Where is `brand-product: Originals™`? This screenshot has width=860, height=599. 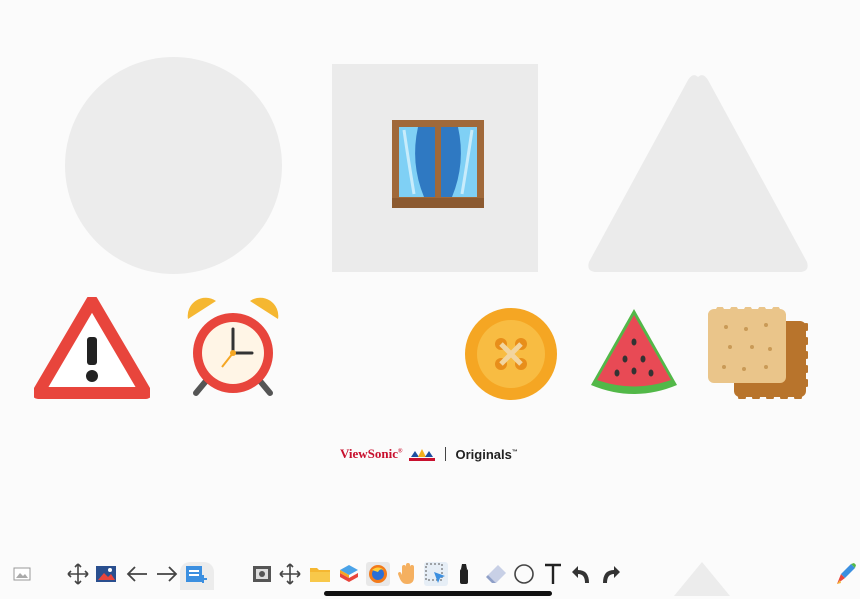
brand-product: Originals™ is located at coordinates (486, 454).